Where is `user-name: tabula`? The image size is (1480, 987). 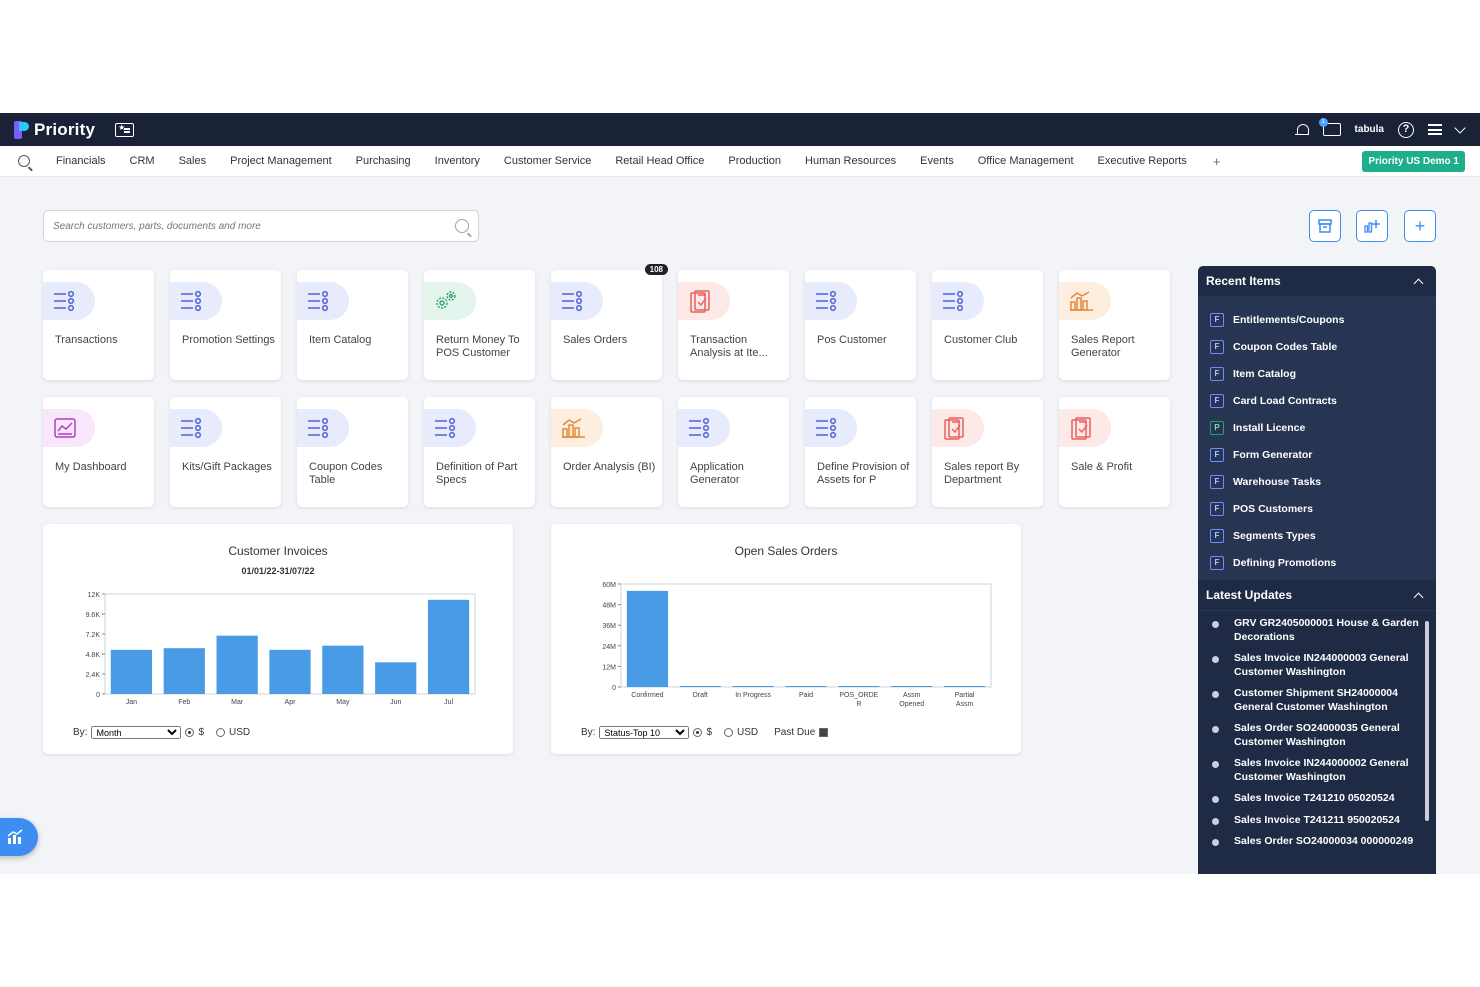
user-name: tabula is located at coordinates (1369, 129).